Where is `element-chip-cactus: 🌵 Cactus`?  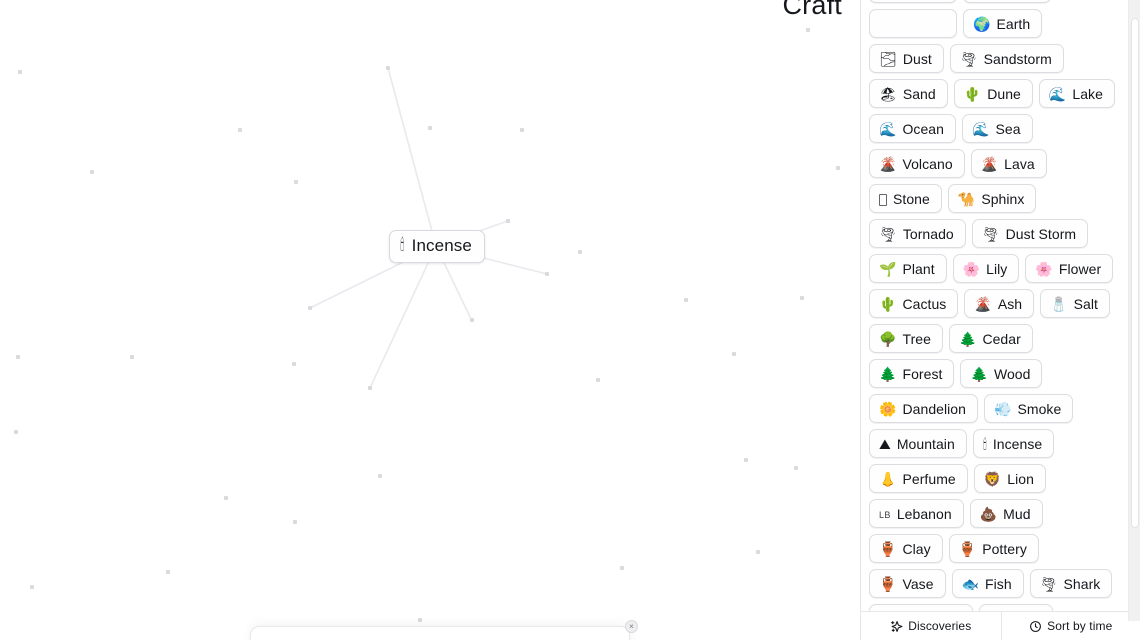
element-chip-cactus: 🌵 Cactus is located at coordinates (914, 303).